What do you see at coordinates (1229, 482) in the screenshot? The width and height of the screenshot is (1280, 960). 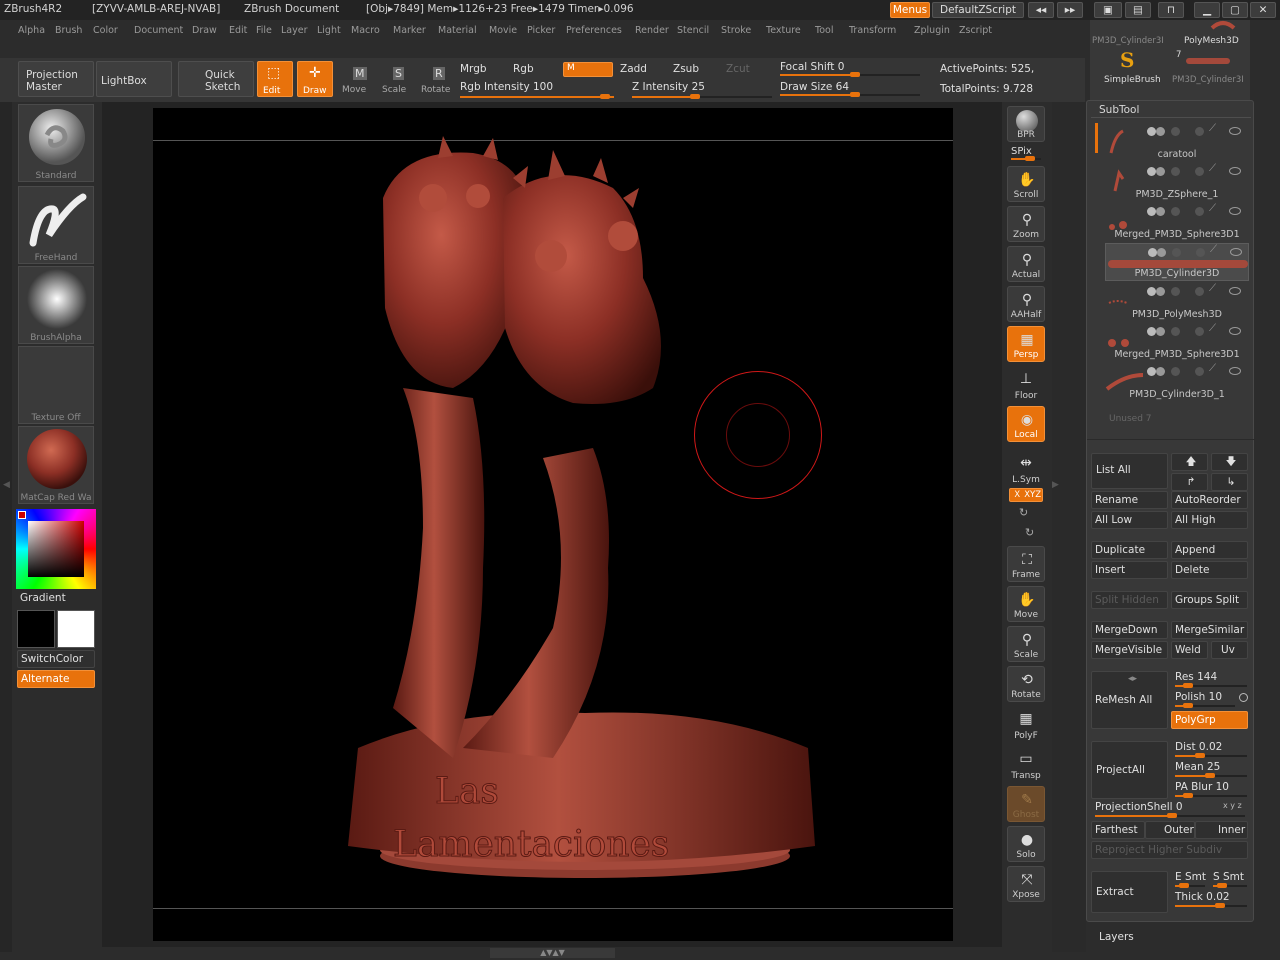 I see `undo-arrow-icon: ↳` at bounding box center [1229, 482].